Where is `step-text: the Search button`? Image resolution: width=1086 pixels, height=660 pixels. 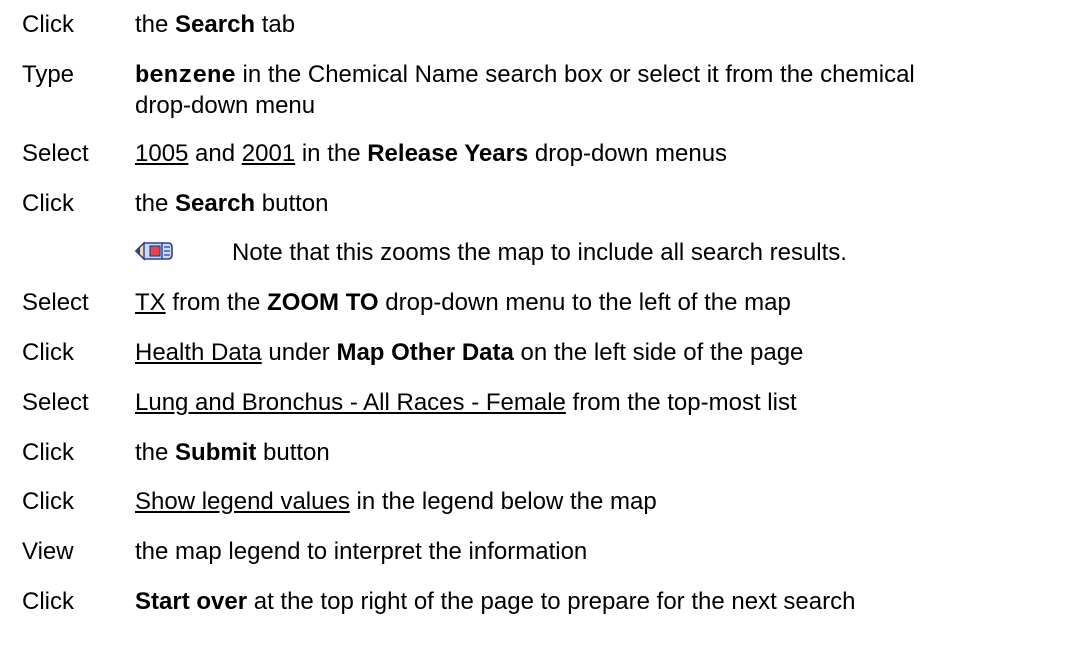 step-text: the Search button is located at coordinates (232, 203).